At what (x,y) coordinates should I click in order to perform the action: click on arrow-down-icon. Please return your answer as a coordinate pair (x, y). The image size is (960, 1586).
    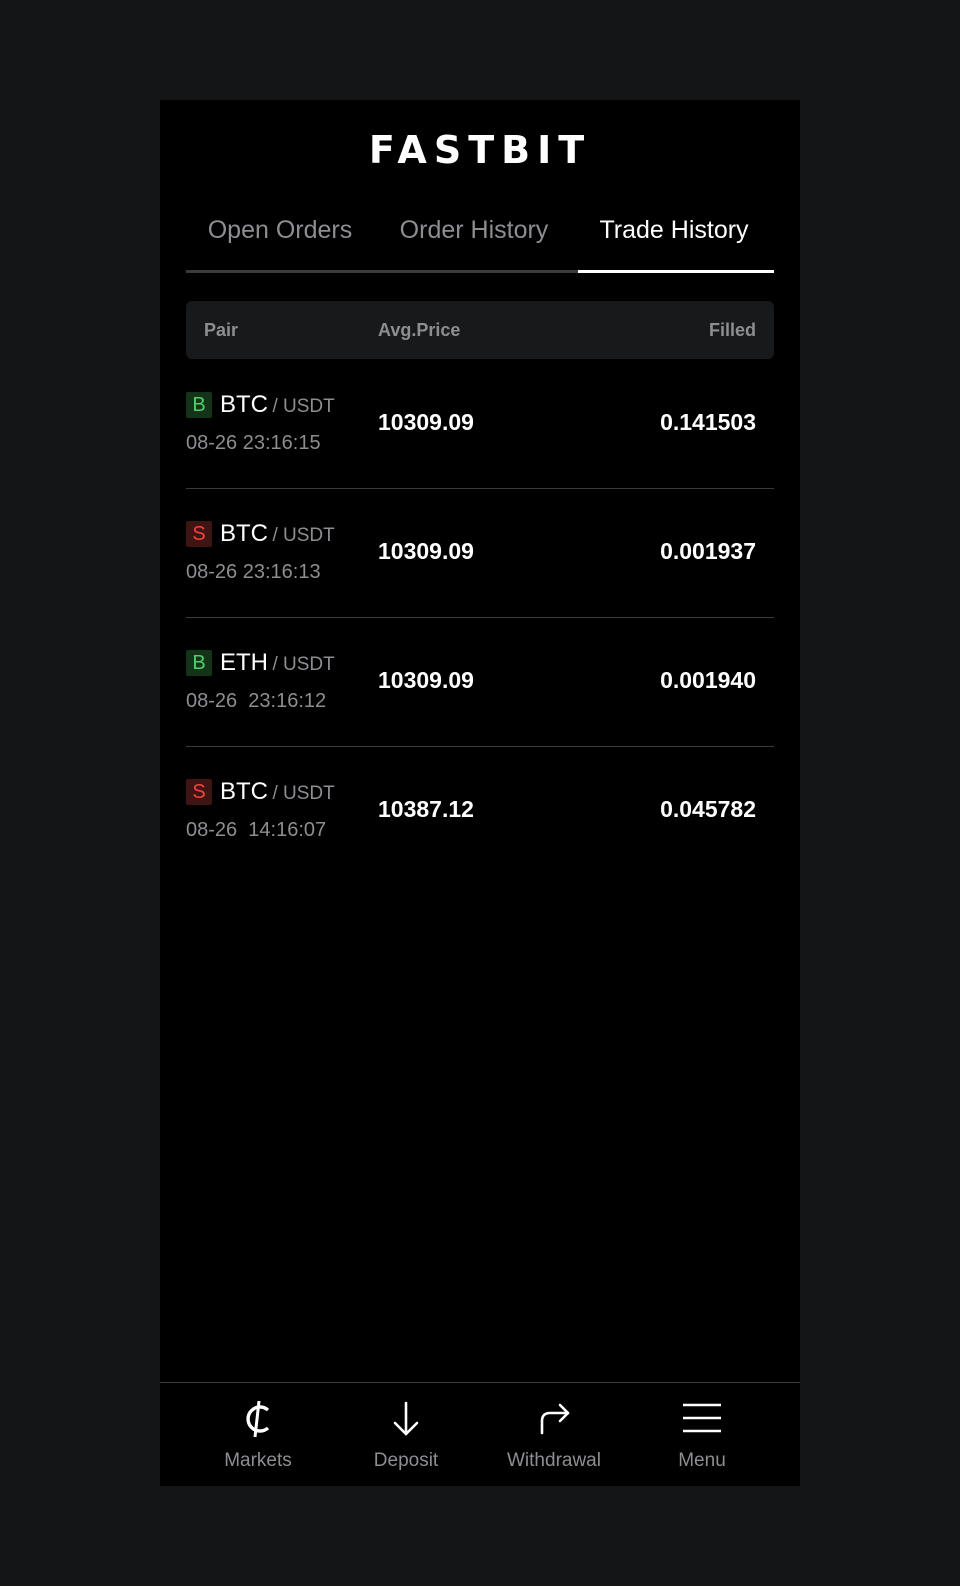
    Looking at the image, I should click on (406, 1418).